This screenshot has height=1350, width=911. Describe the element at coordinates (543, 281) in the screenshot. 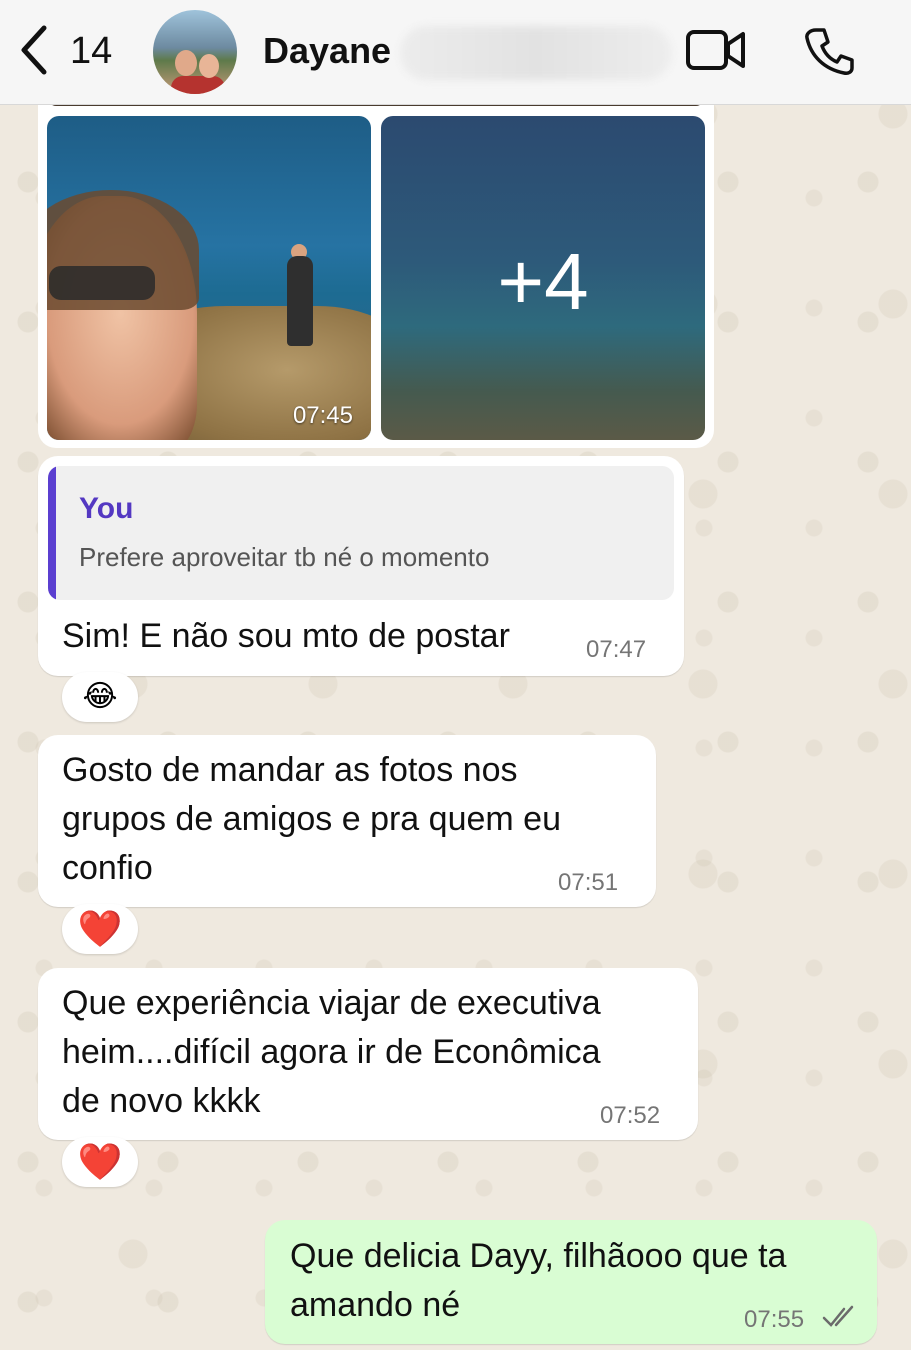

I see `more-photos-count: +4` at that location.